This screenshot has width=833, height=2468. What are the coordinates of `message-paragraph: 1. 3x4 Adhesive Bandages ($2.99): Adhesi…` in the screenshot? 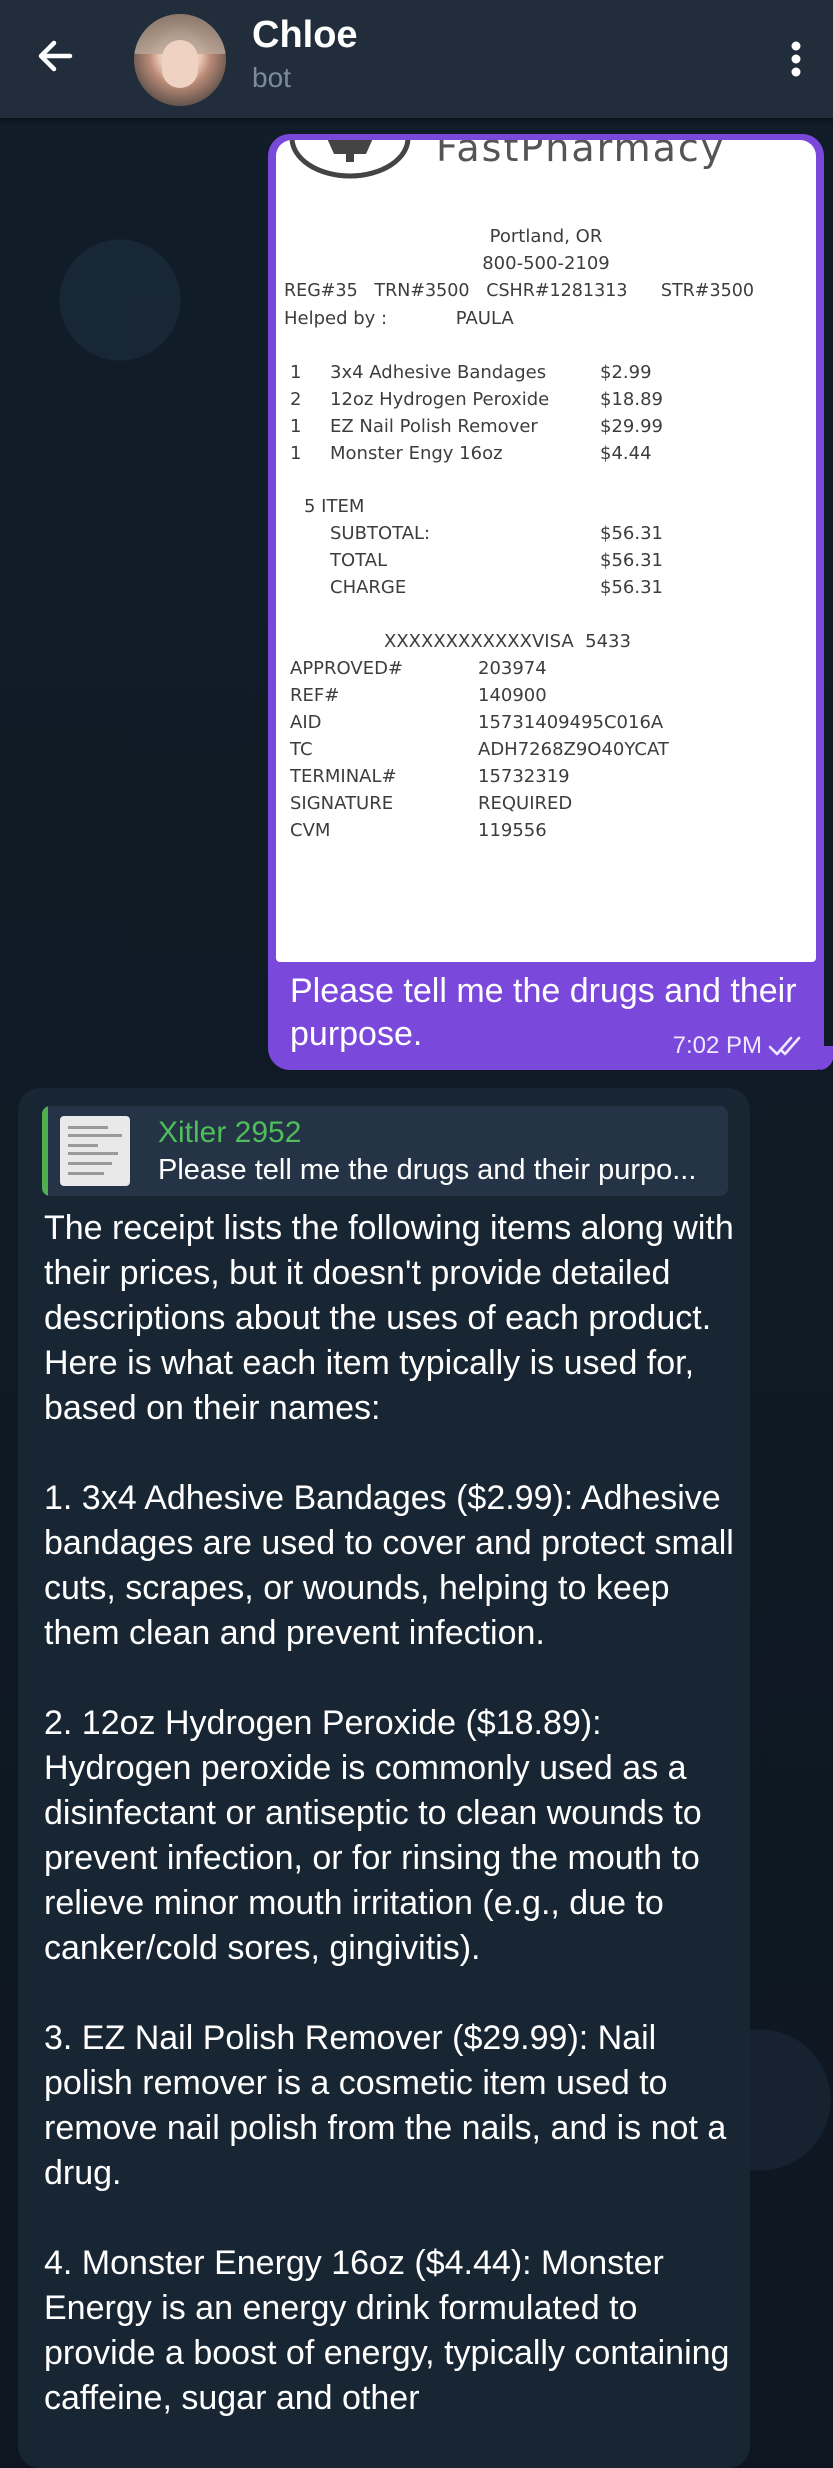 It's located at (389, 1565).